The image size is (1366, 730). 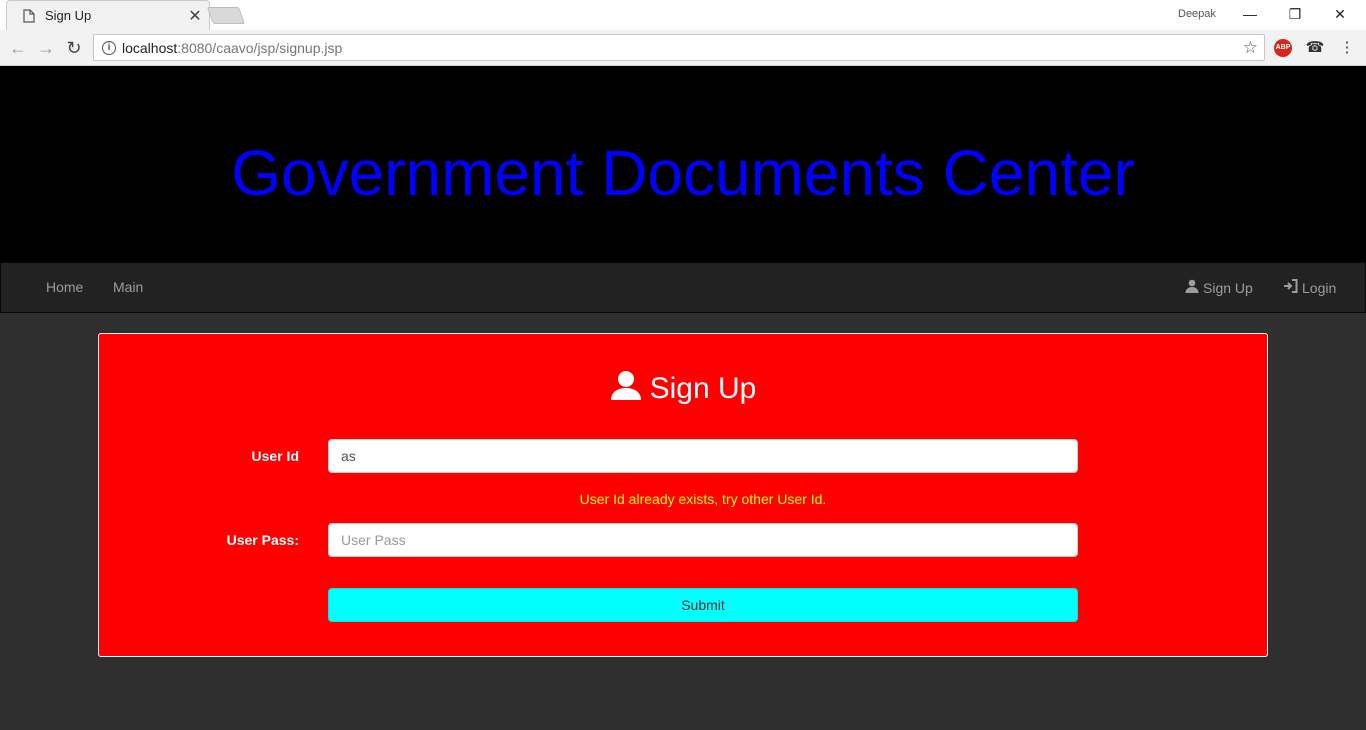 What do you see at coordinates (108, 15) in the screenshot?
I see `browser-tab: Sign Up ✕` at bounding box center [108, 15].